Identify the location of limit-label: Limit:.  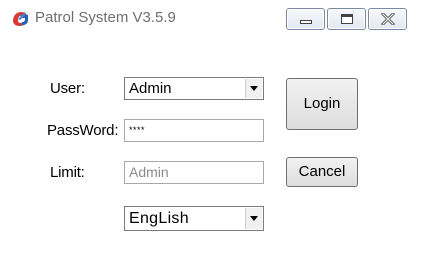
(67, 172).